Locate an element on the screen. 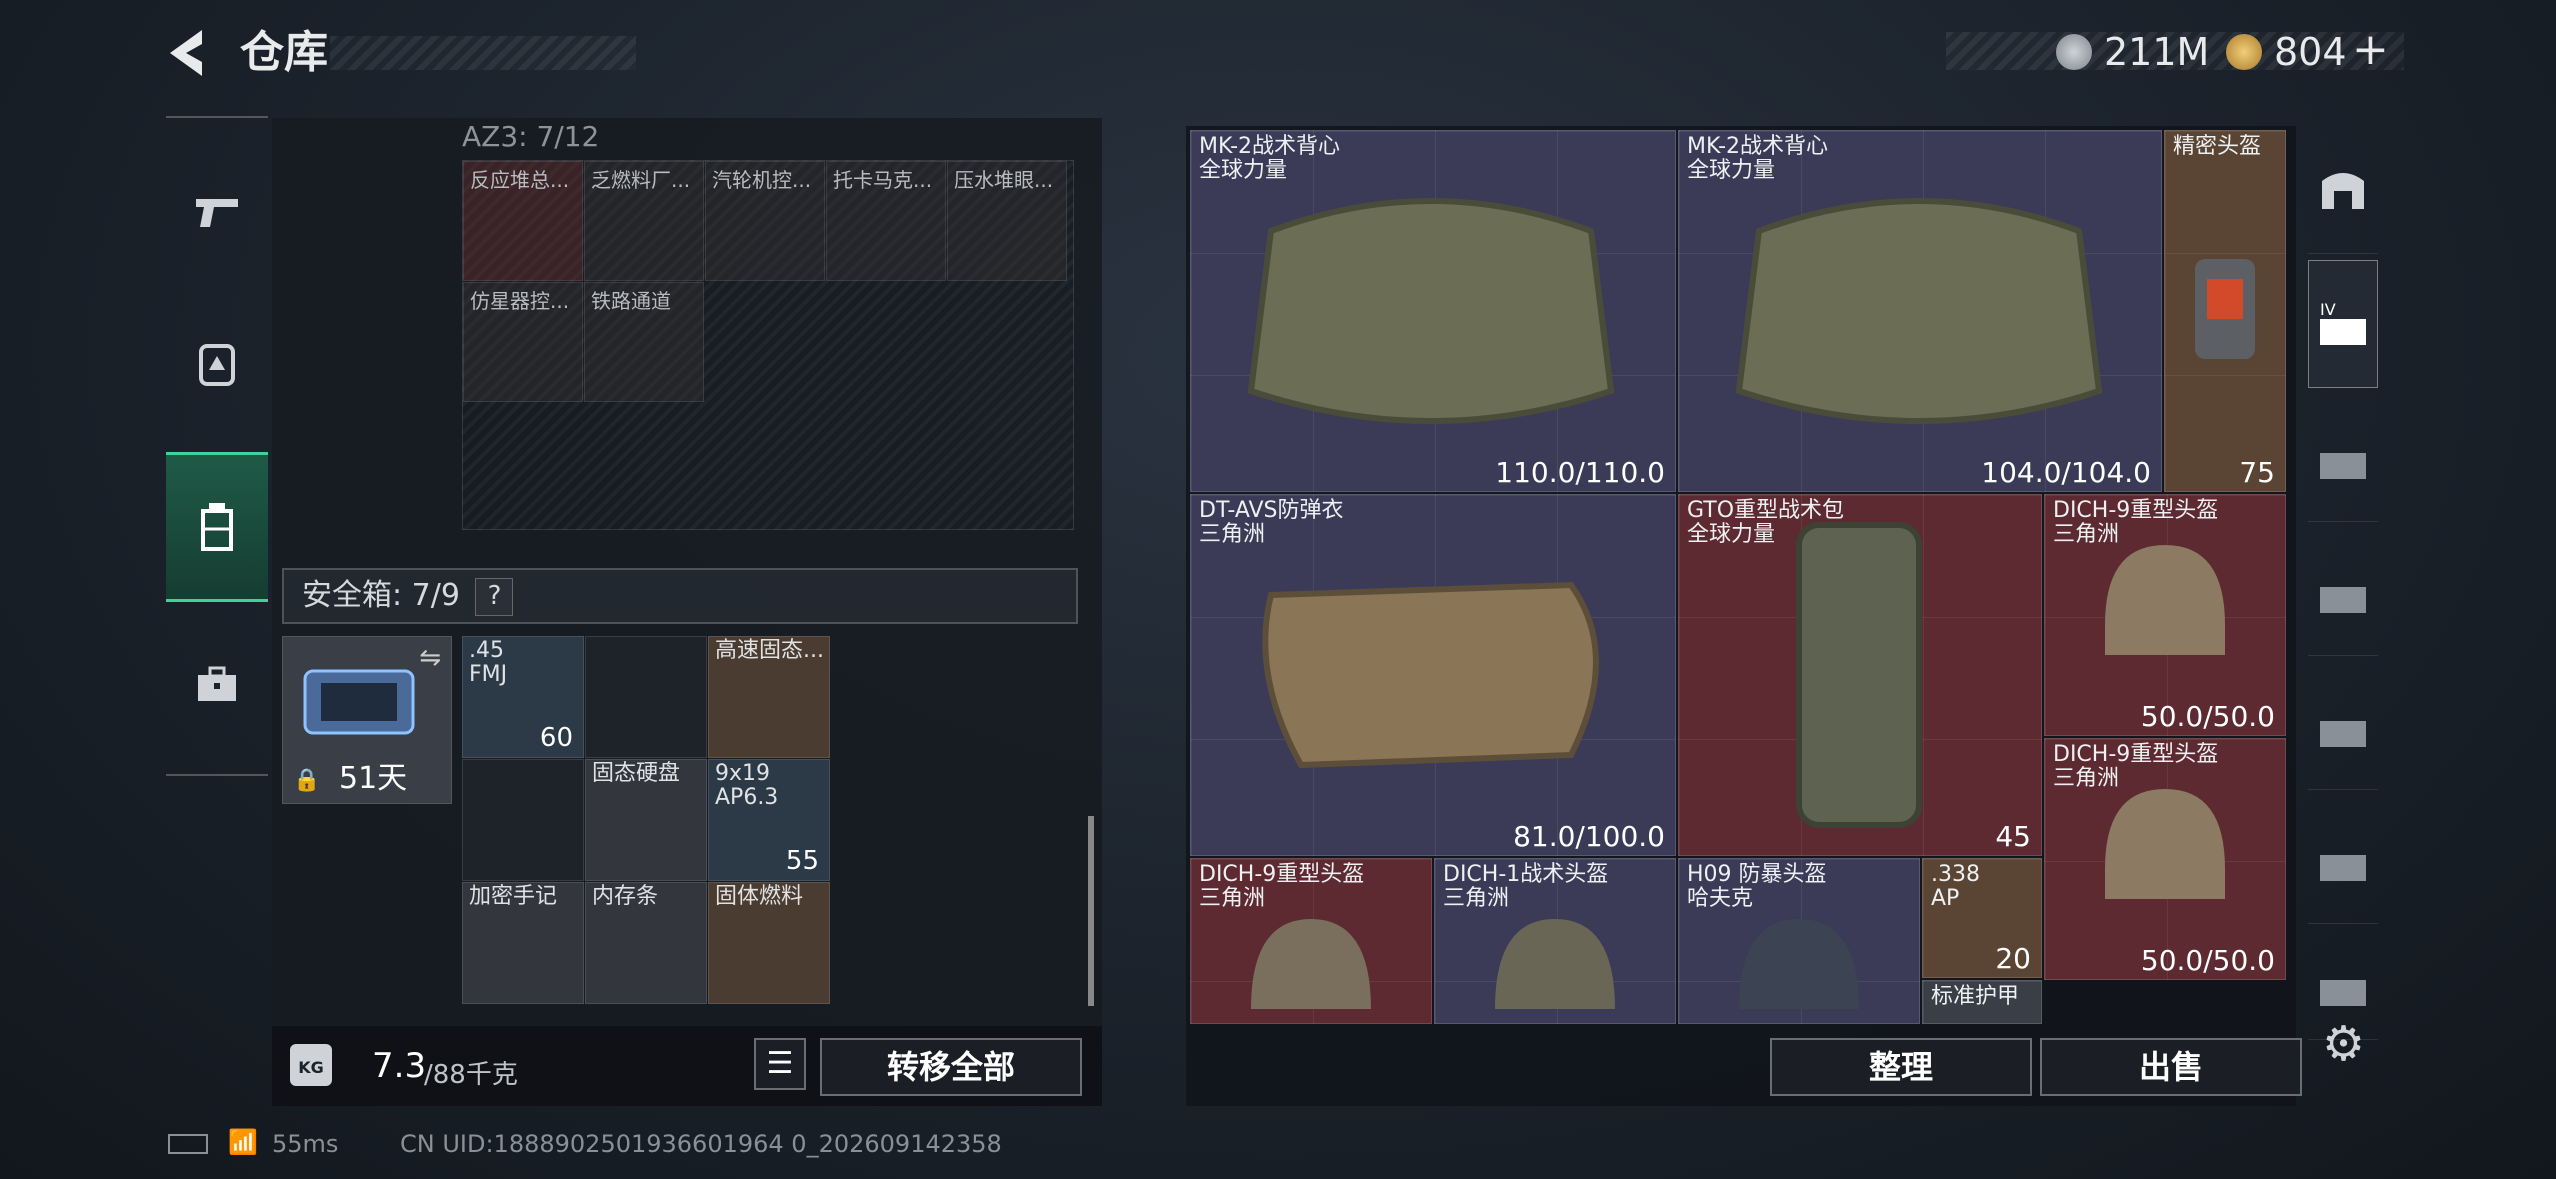 This screenshot has width=2556, height=1179. svg-text: IV is located at coordinates (2328, 309).